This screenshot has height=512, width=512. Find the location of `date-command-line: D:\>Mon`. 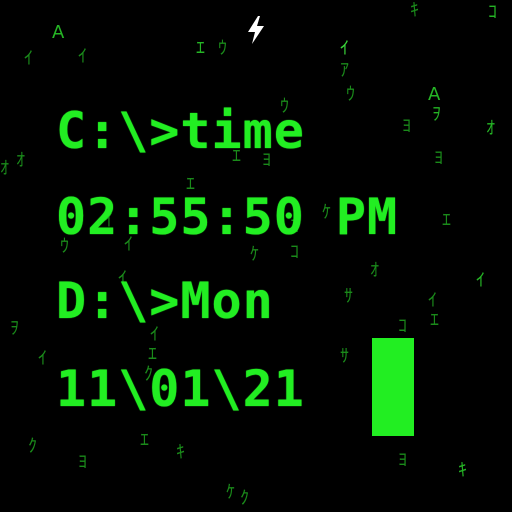

date-command-line: D:\>Mon is located at coordinates (165, 301).